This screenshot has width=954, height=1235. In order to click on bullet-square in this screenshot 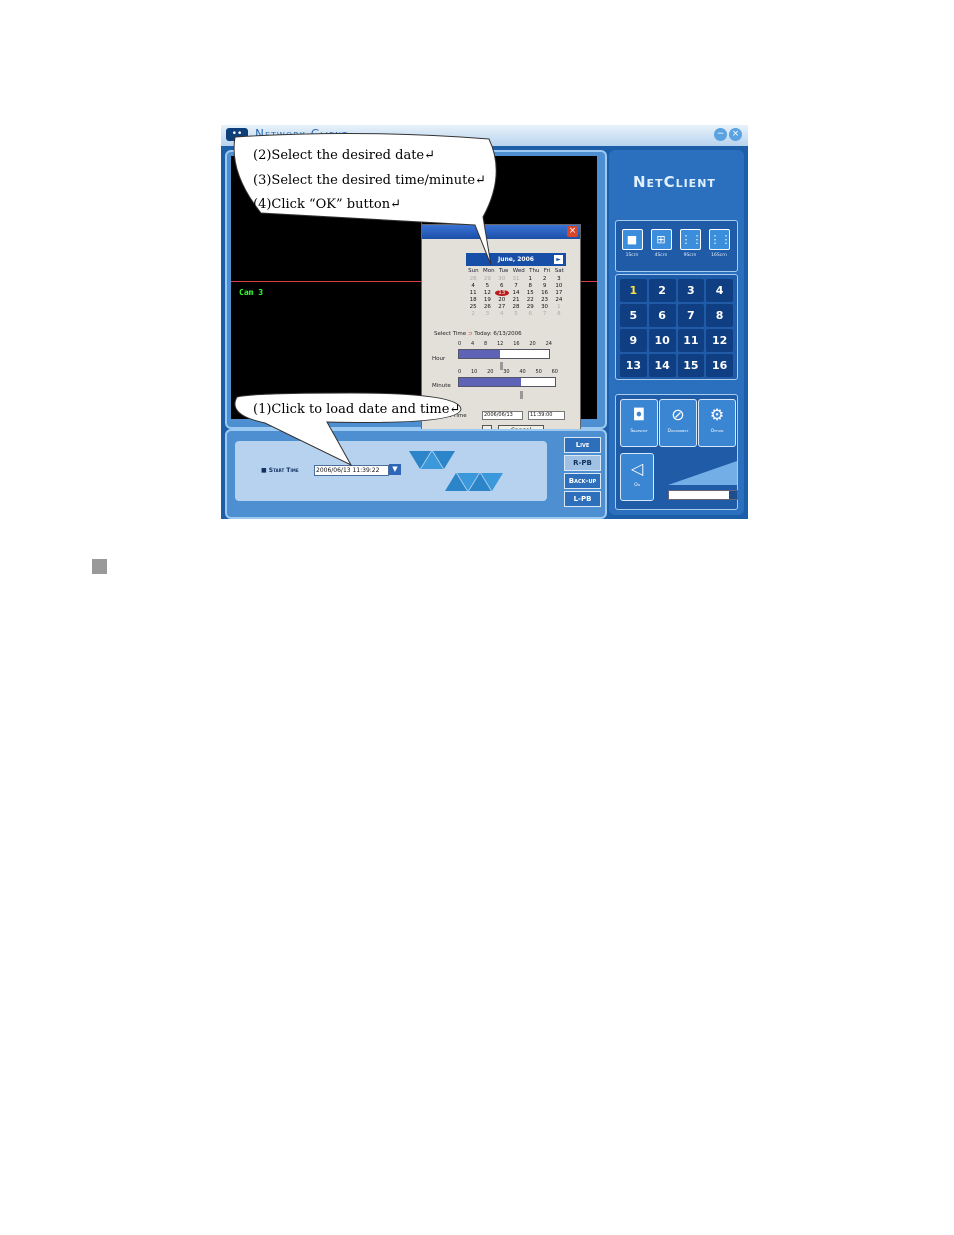, I will do `click(99, 566)`.